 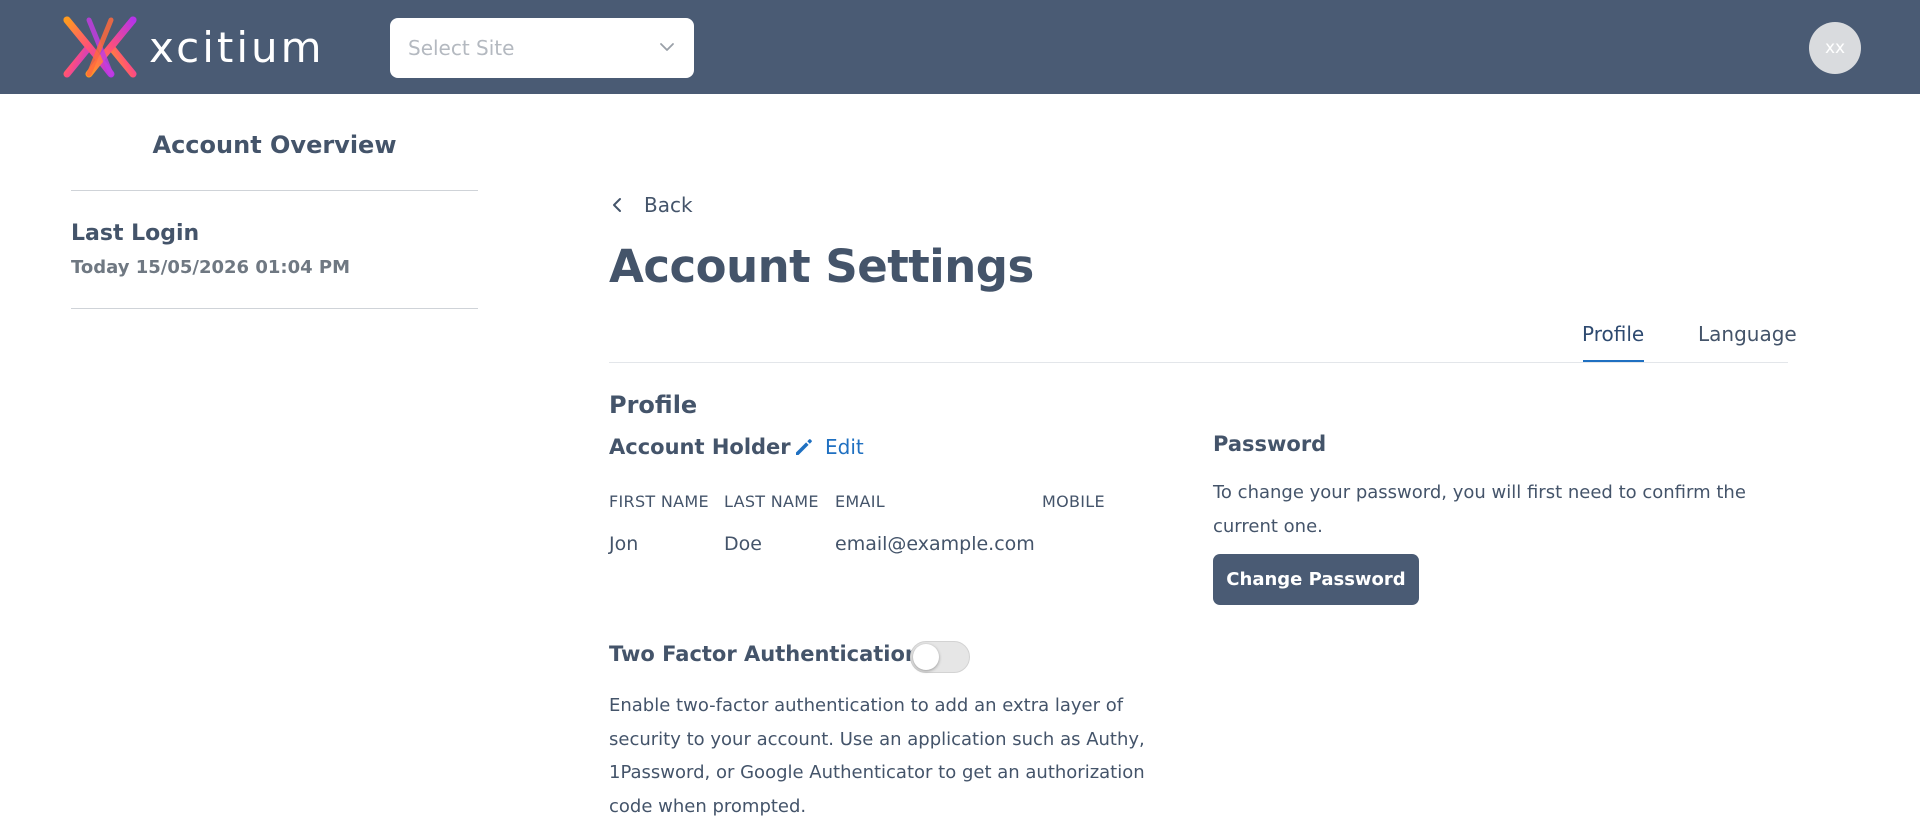 I want to click on tab-profile: Profile, so click(x=1613, y=334).